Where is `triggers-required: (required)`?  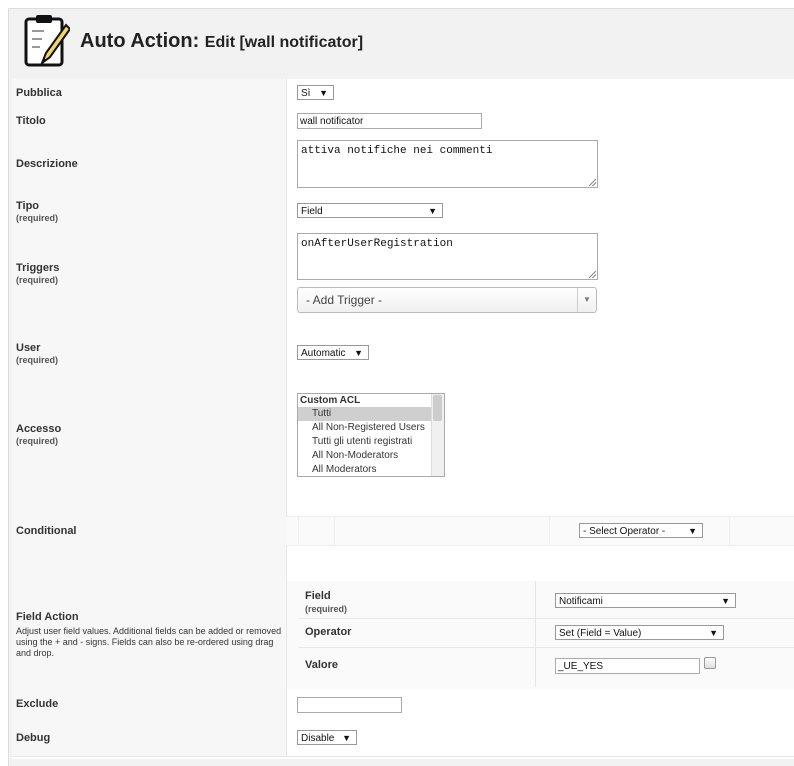
triggers-required: (required) is located at coordinates (37, 280).